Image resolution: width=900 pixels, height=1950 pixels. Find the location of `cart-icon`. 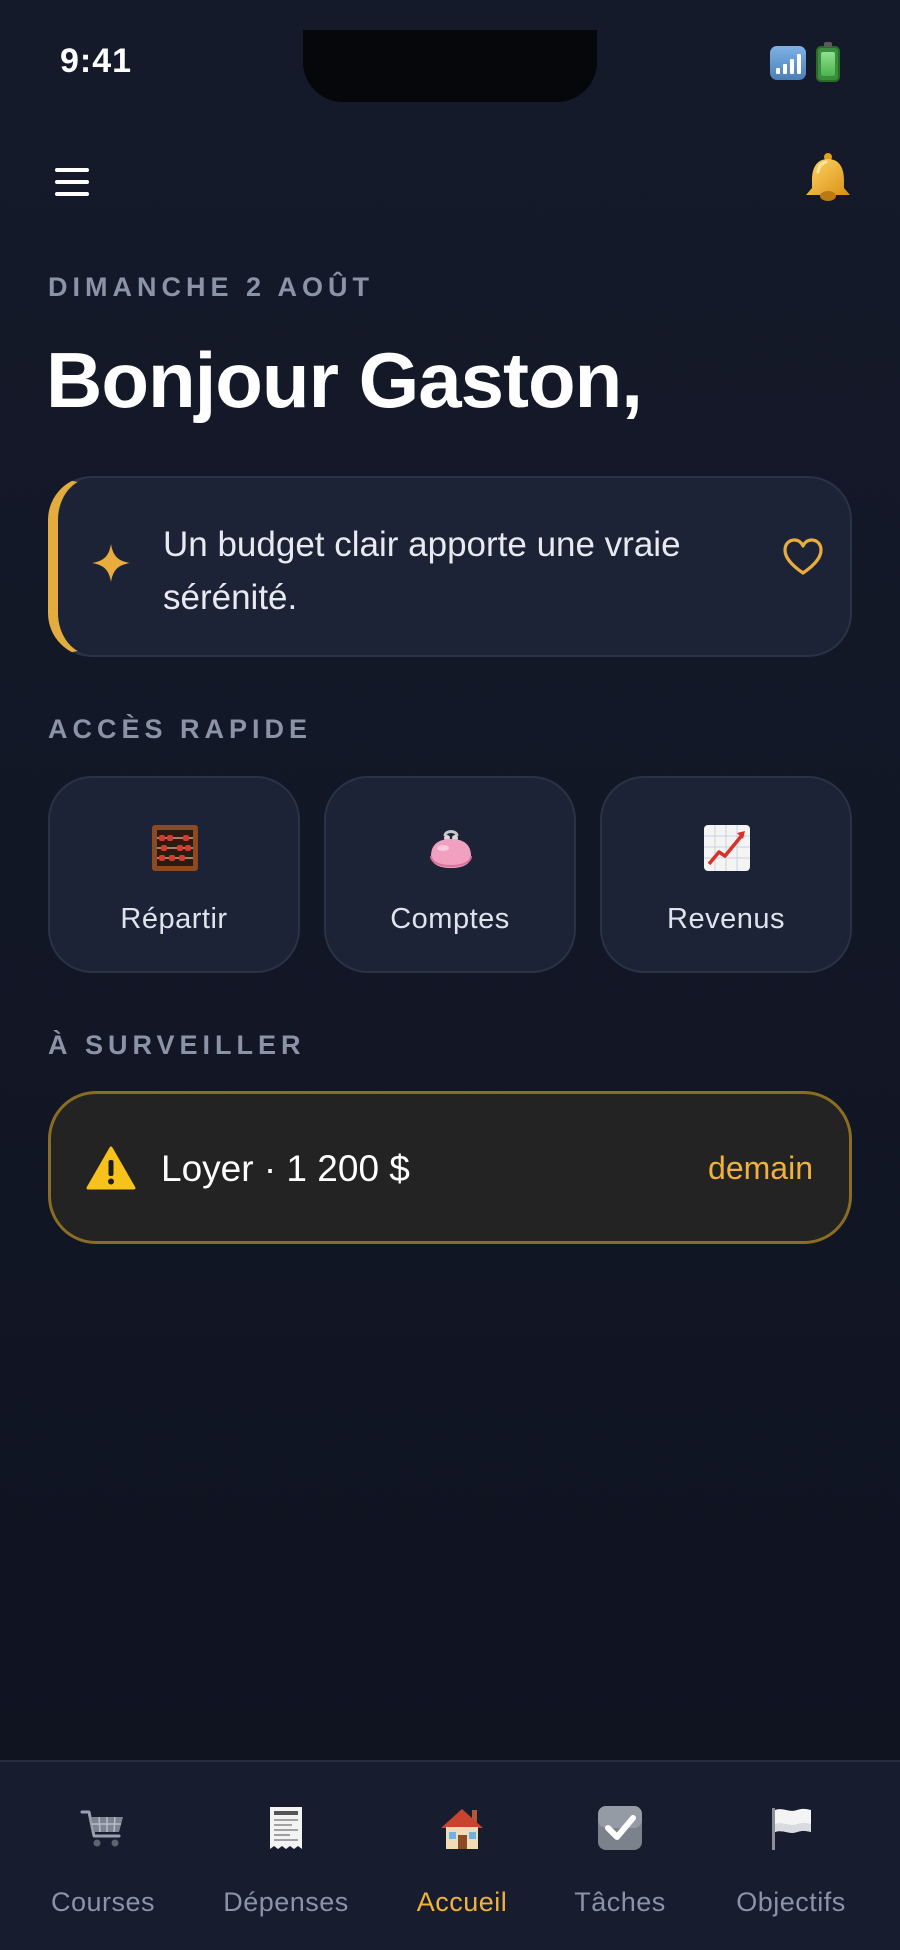

cart-icon is located at coordinates (101, 1828).